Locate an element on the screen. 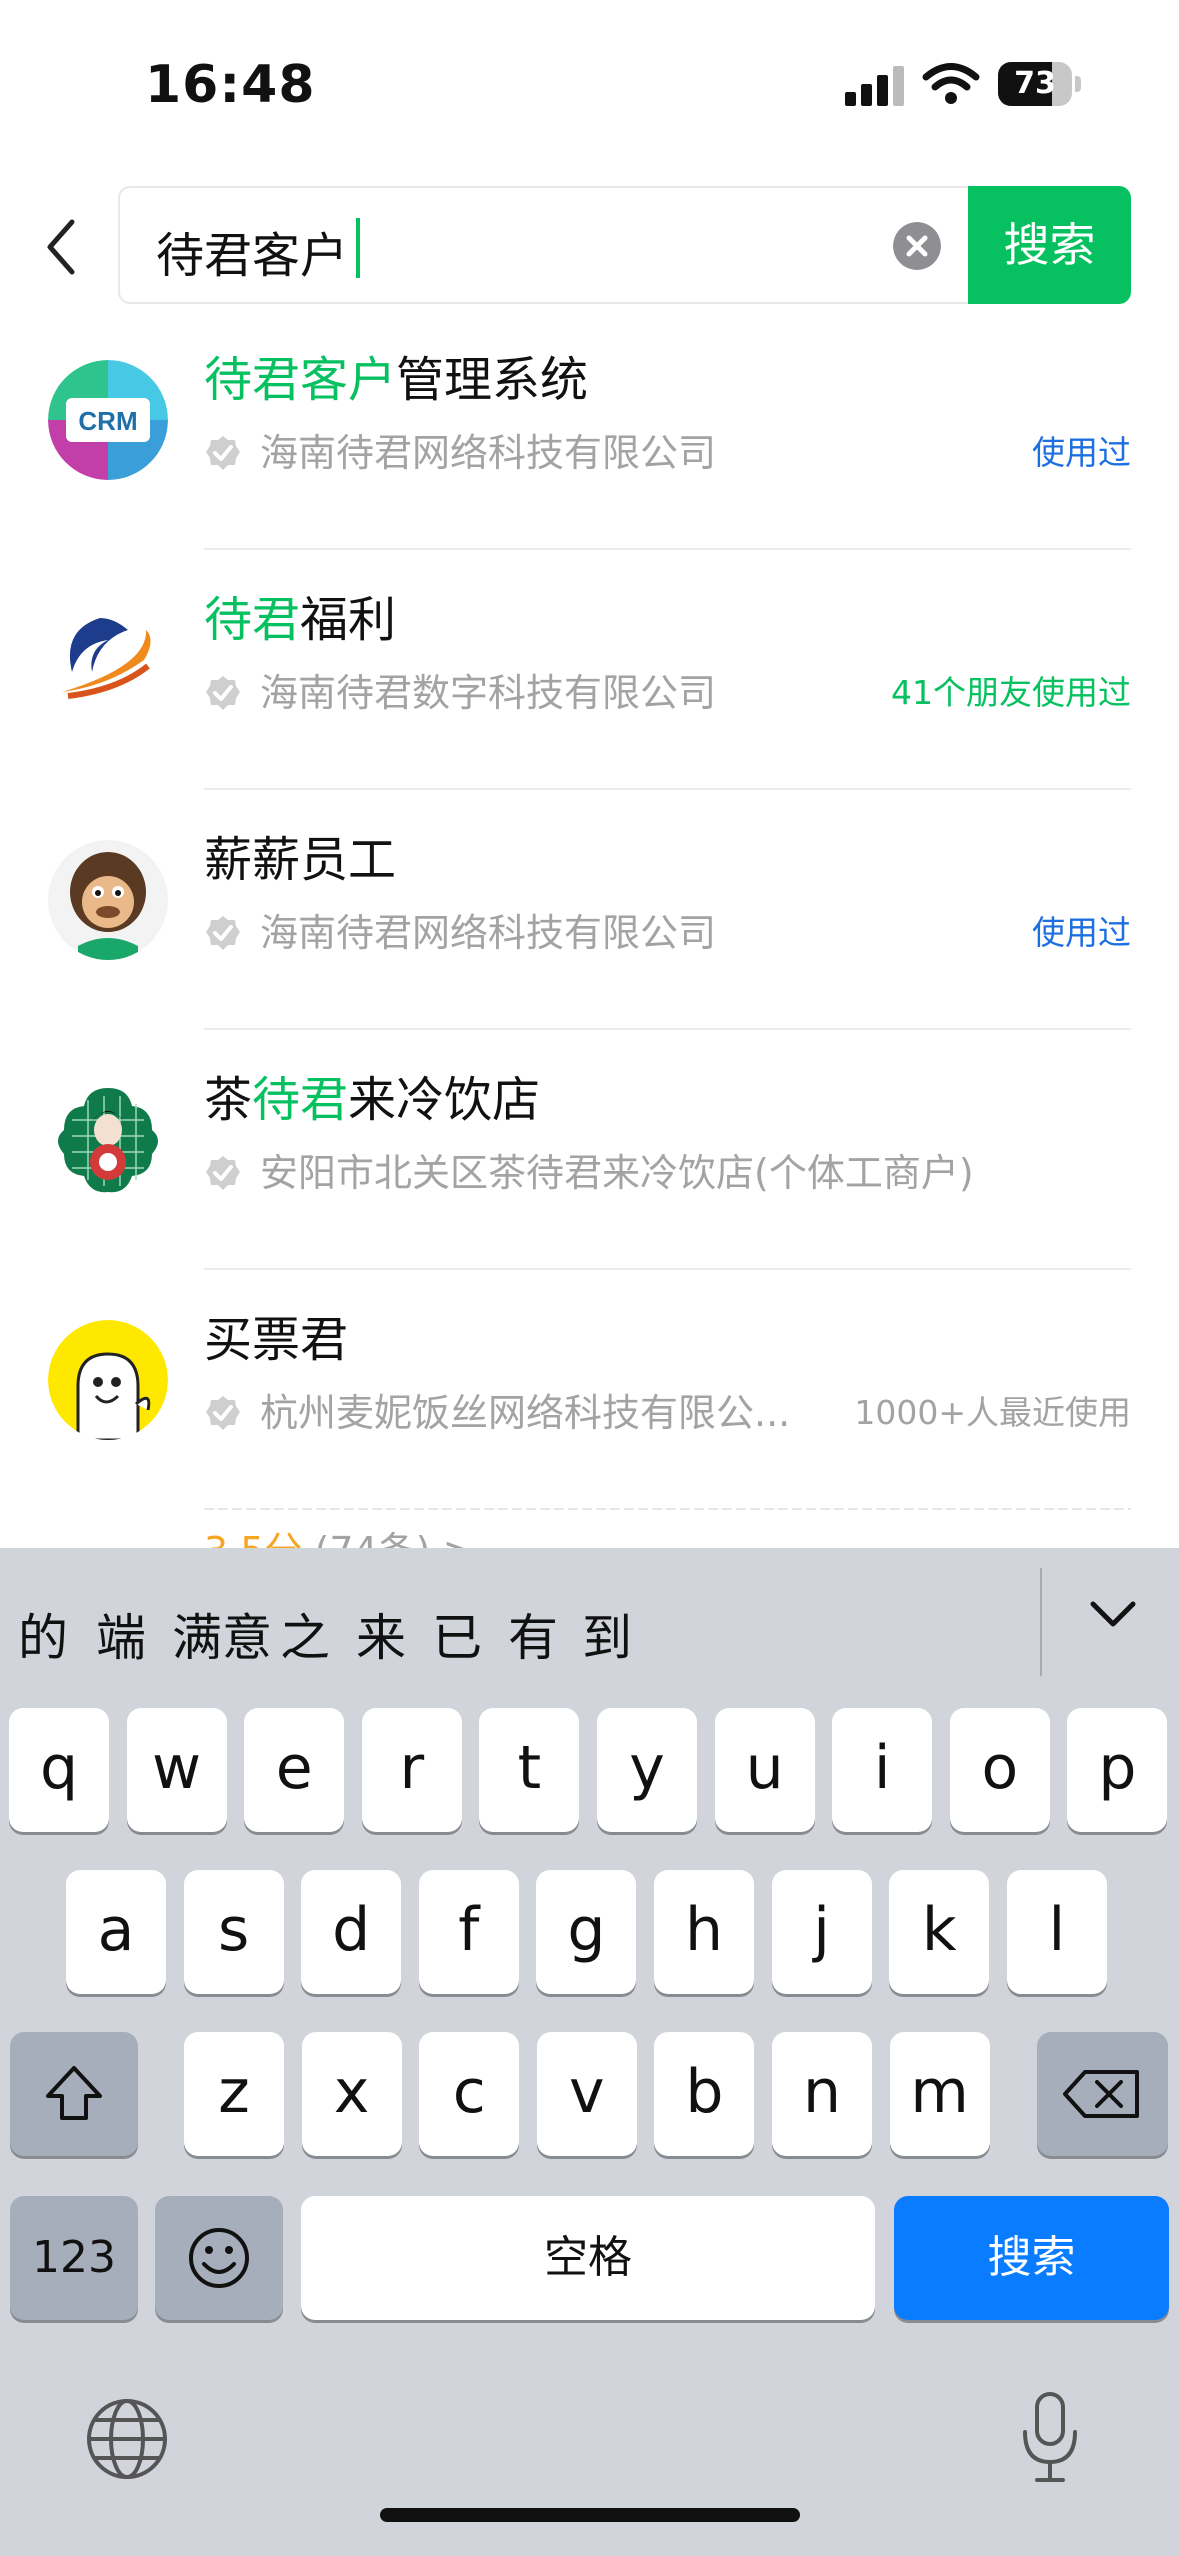  emoji-key is located at coordinates (219, 2258).